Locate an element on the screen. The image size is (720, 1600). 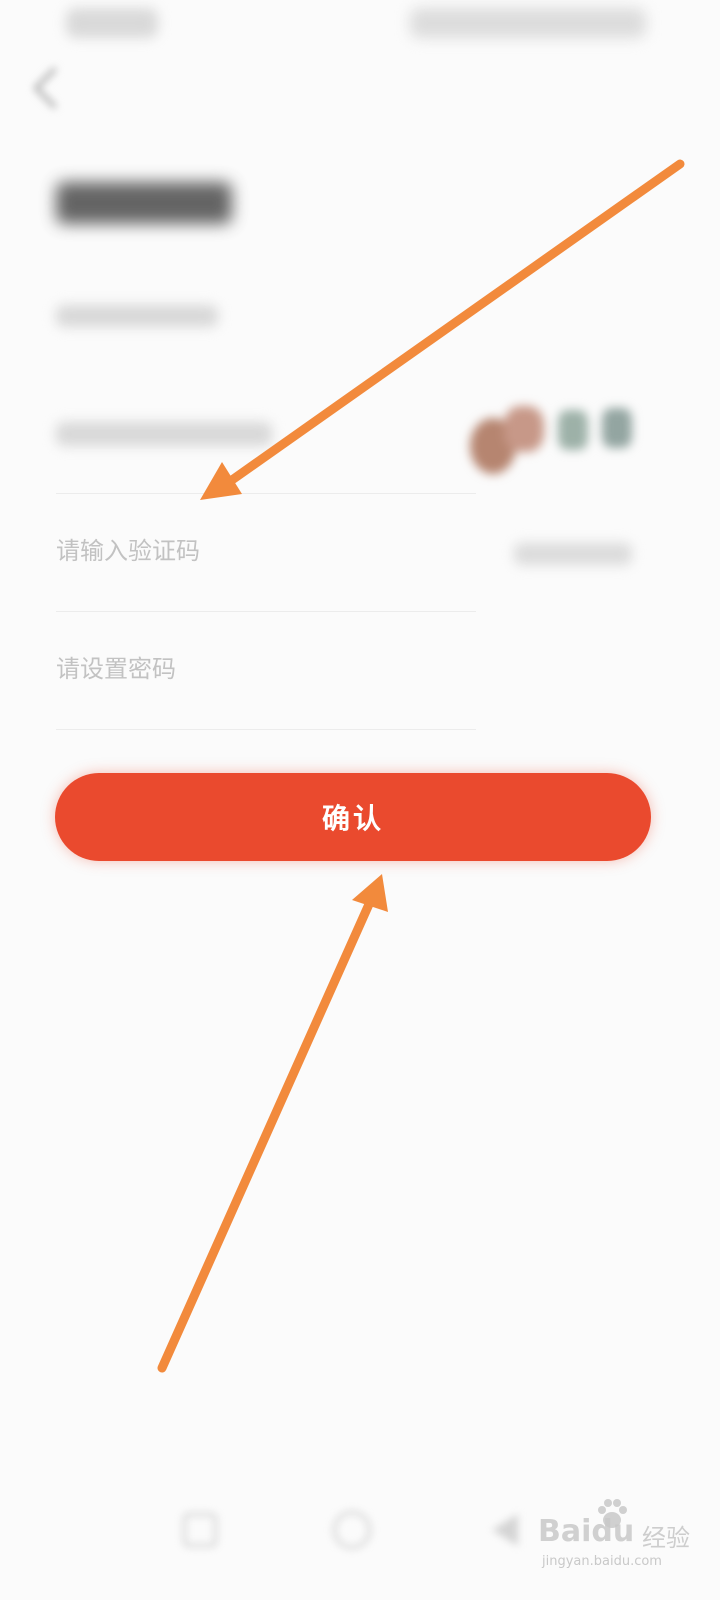
watermark-url: jingyan.baidu.com is located at coordinates (602, 1561).